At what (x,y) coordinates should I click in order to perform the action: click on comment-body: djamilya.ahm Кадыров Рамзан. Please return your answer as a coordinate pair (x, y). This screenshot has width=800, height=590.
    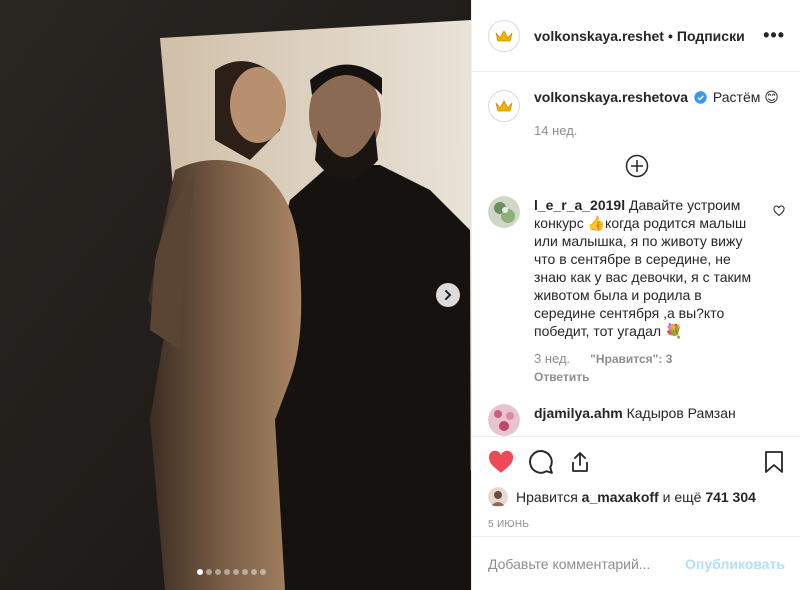
    Looking at the image, I should click on (654, 420).